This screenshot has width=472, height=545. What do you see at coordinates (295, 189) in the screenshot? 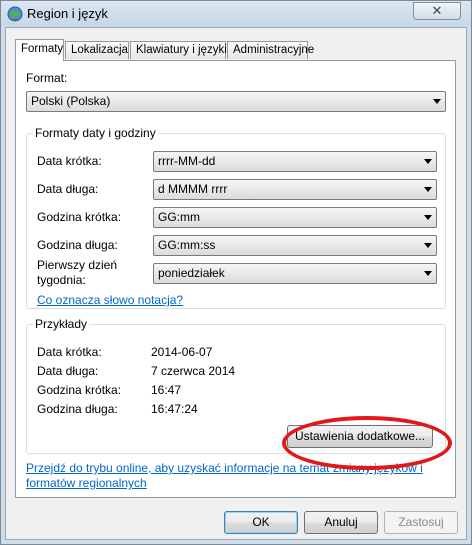
I see `long-date-dropdown: d MMMM rrrr` at bounding box center [295, 189].